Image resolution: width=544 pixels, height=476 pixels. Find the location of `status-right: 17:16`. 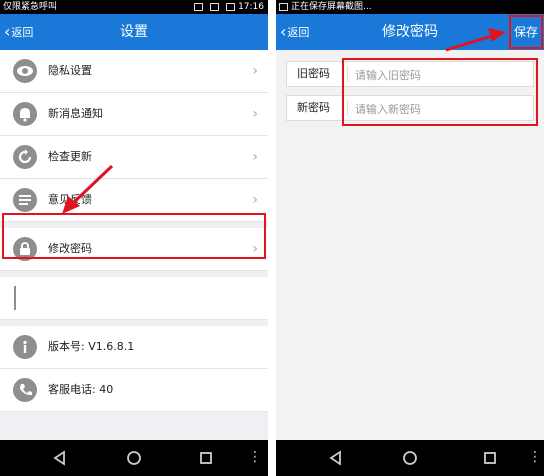

status-right: 17:16 is located at coordinates (227, 7).